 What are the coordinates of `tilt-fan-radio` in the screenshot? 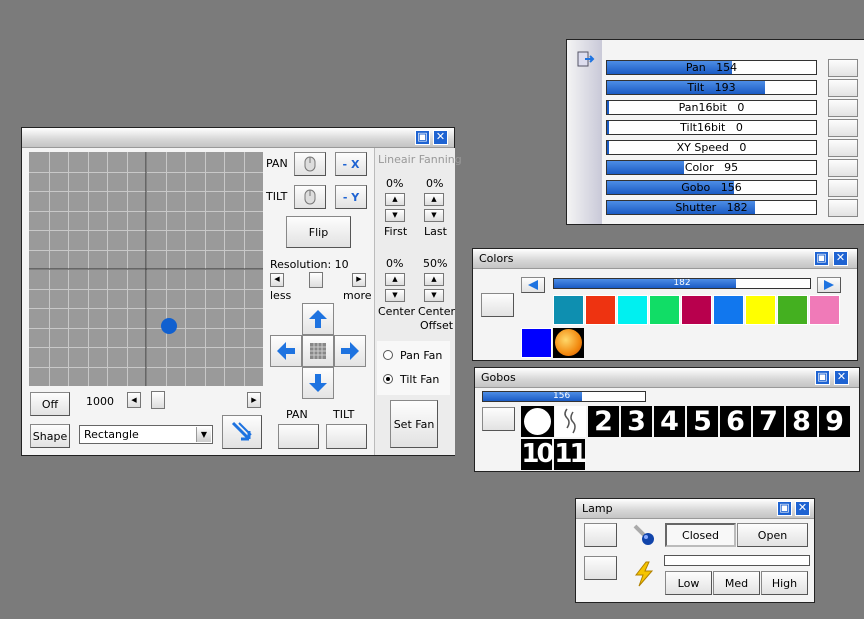 It's located at (388, 379).